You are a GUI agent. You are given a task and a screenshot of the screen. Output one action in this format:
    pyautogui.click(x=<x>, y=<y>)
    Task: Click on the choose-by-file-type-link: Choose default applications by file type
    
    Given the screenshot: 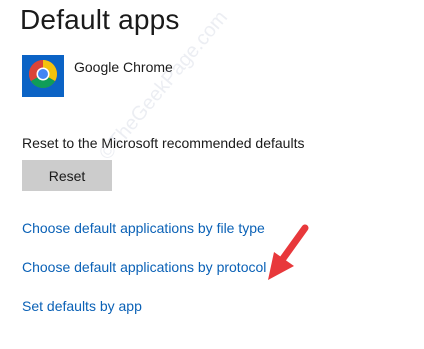 What is the action you would take?
    pyautogui.click(x=143, y=228)
    